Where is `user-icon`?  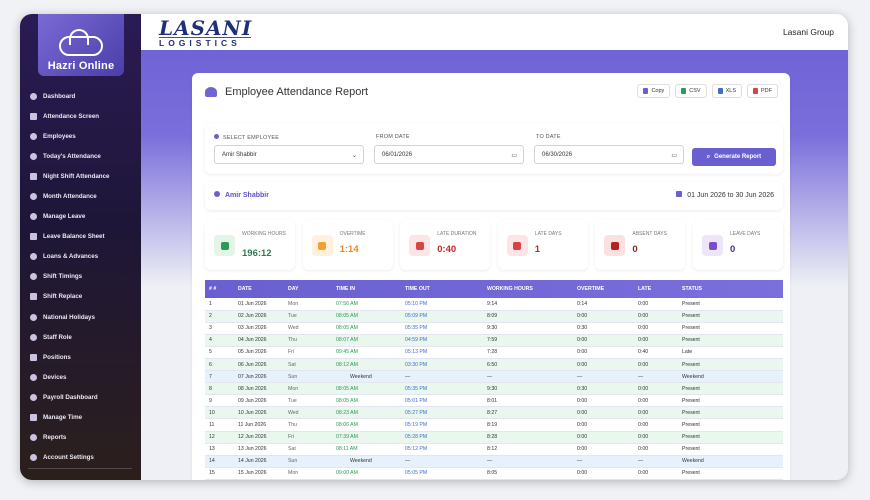 user-icon is located at coordinates (33, 357).